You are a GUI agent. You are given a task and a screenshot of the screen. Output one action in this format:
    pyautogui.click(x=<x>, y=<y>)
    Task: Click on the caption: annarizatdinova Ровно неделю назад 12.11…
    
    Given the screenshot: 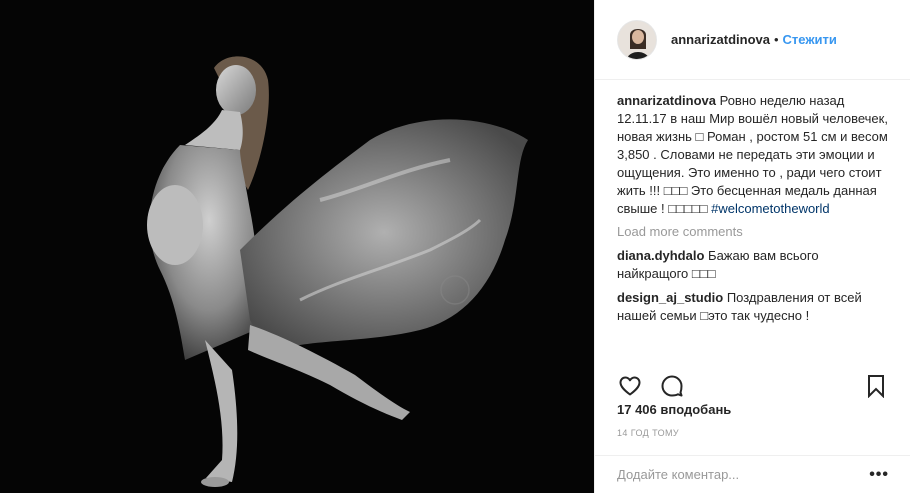 What is the action you would take?
    pyautogui.click(x=752, y=155)
    